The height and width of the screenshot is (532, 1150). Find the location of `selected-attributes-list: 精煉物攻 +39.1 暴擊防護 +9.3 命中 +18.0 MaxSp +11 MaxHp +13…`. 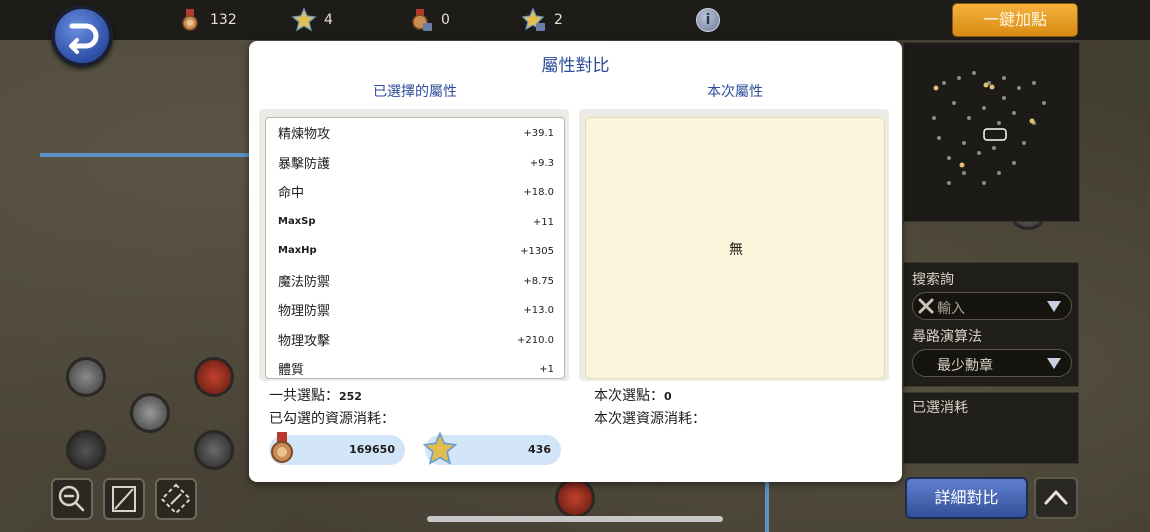

selected-attributes-list: 精煉物攻 +39.1 暴擊防護 +9.3 命中 +18.0 MaxSp +11 MaxHp +13… is located at coordinates (415, 248).